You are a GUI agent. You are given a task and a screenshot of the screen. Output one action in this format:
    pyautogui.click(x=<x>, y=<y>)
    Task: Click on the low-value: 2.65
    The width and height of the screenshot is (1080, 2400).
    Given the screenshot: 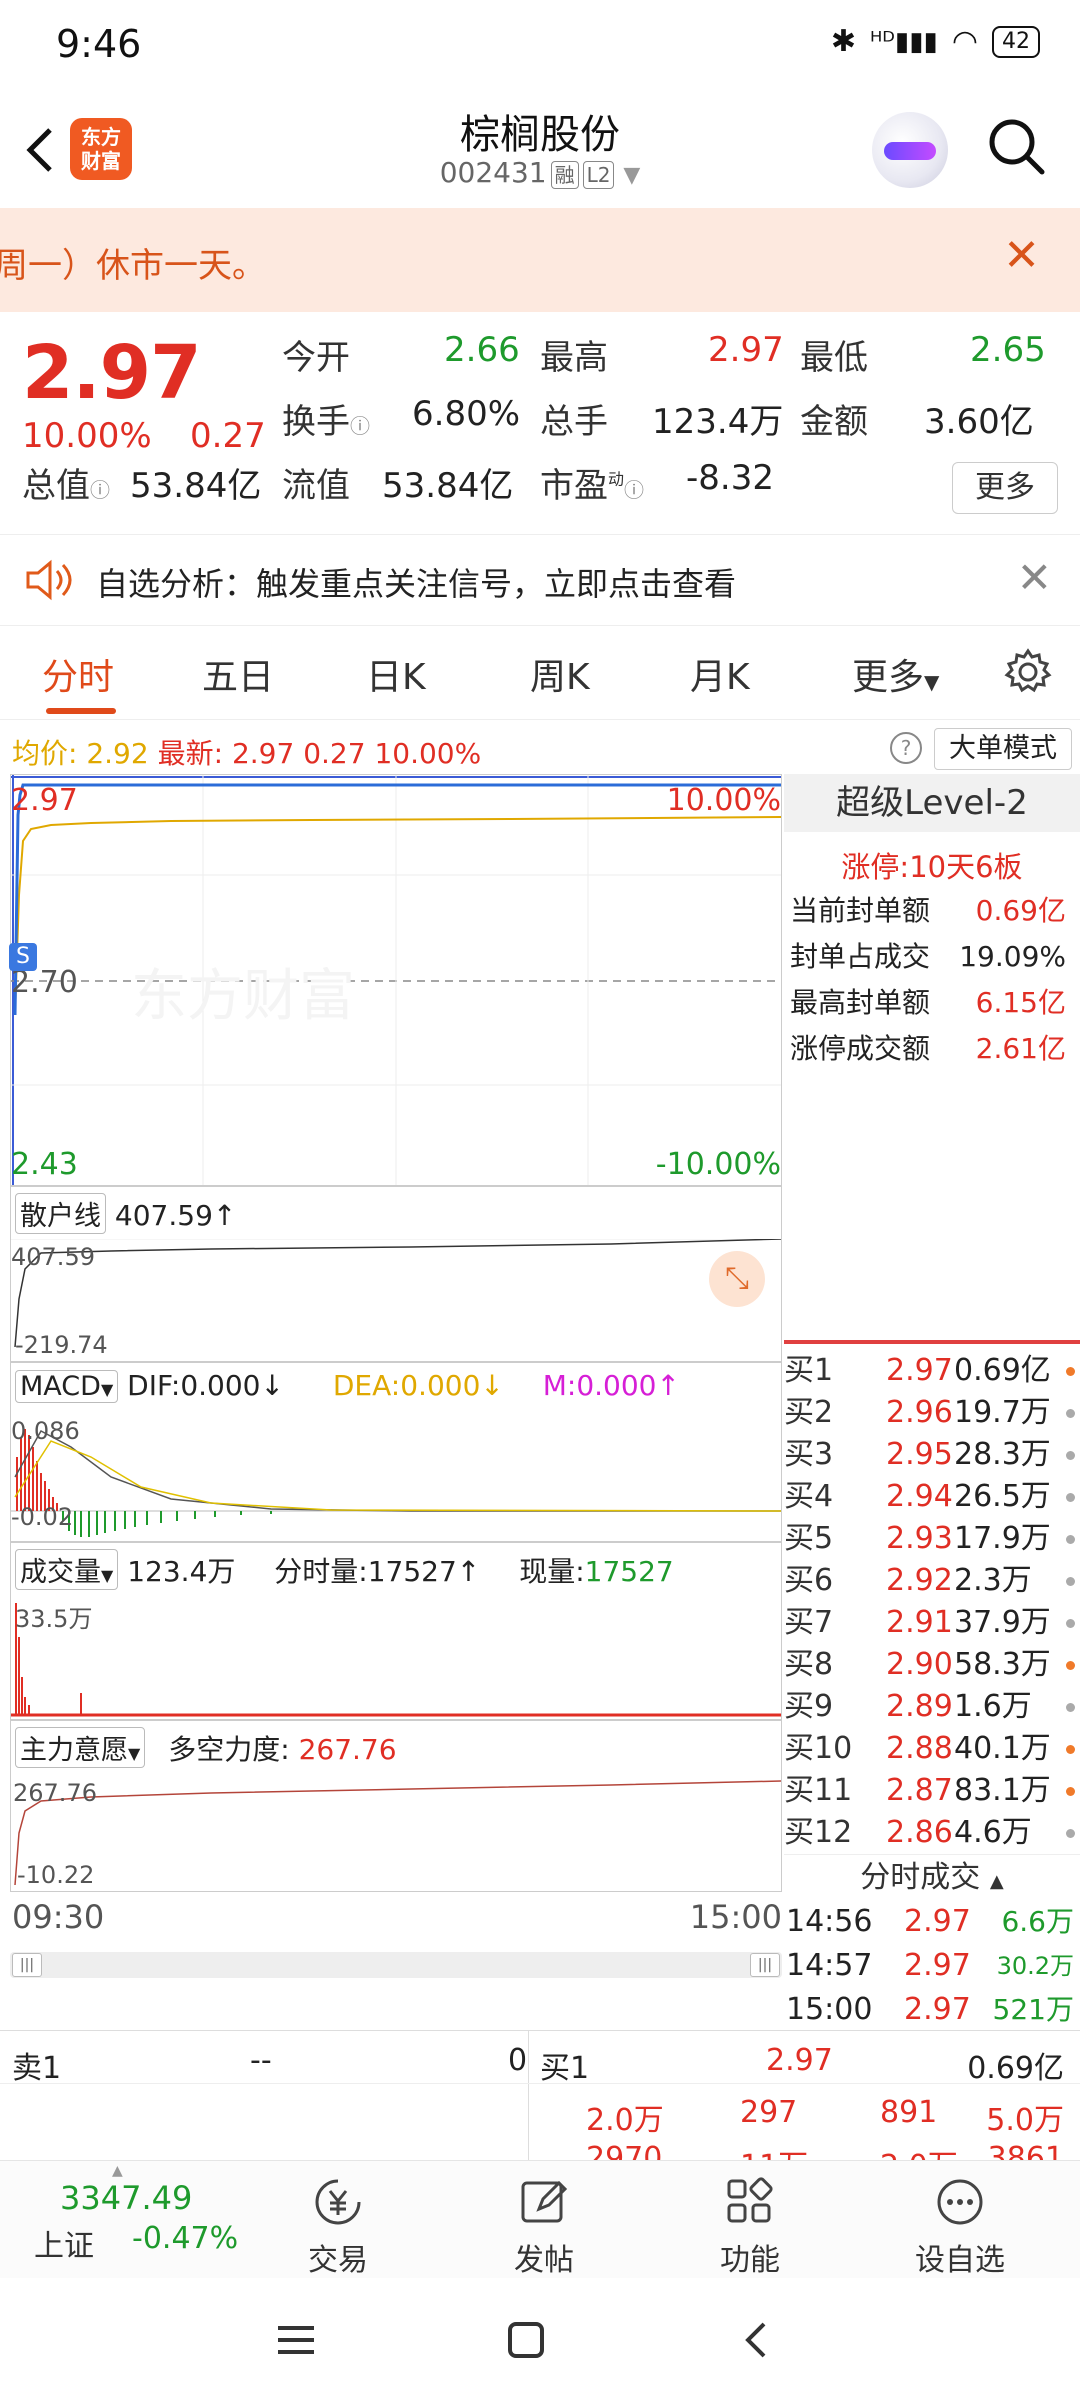 What is the action you would take?
    pyautogui.click(x=1008, y=350)
    